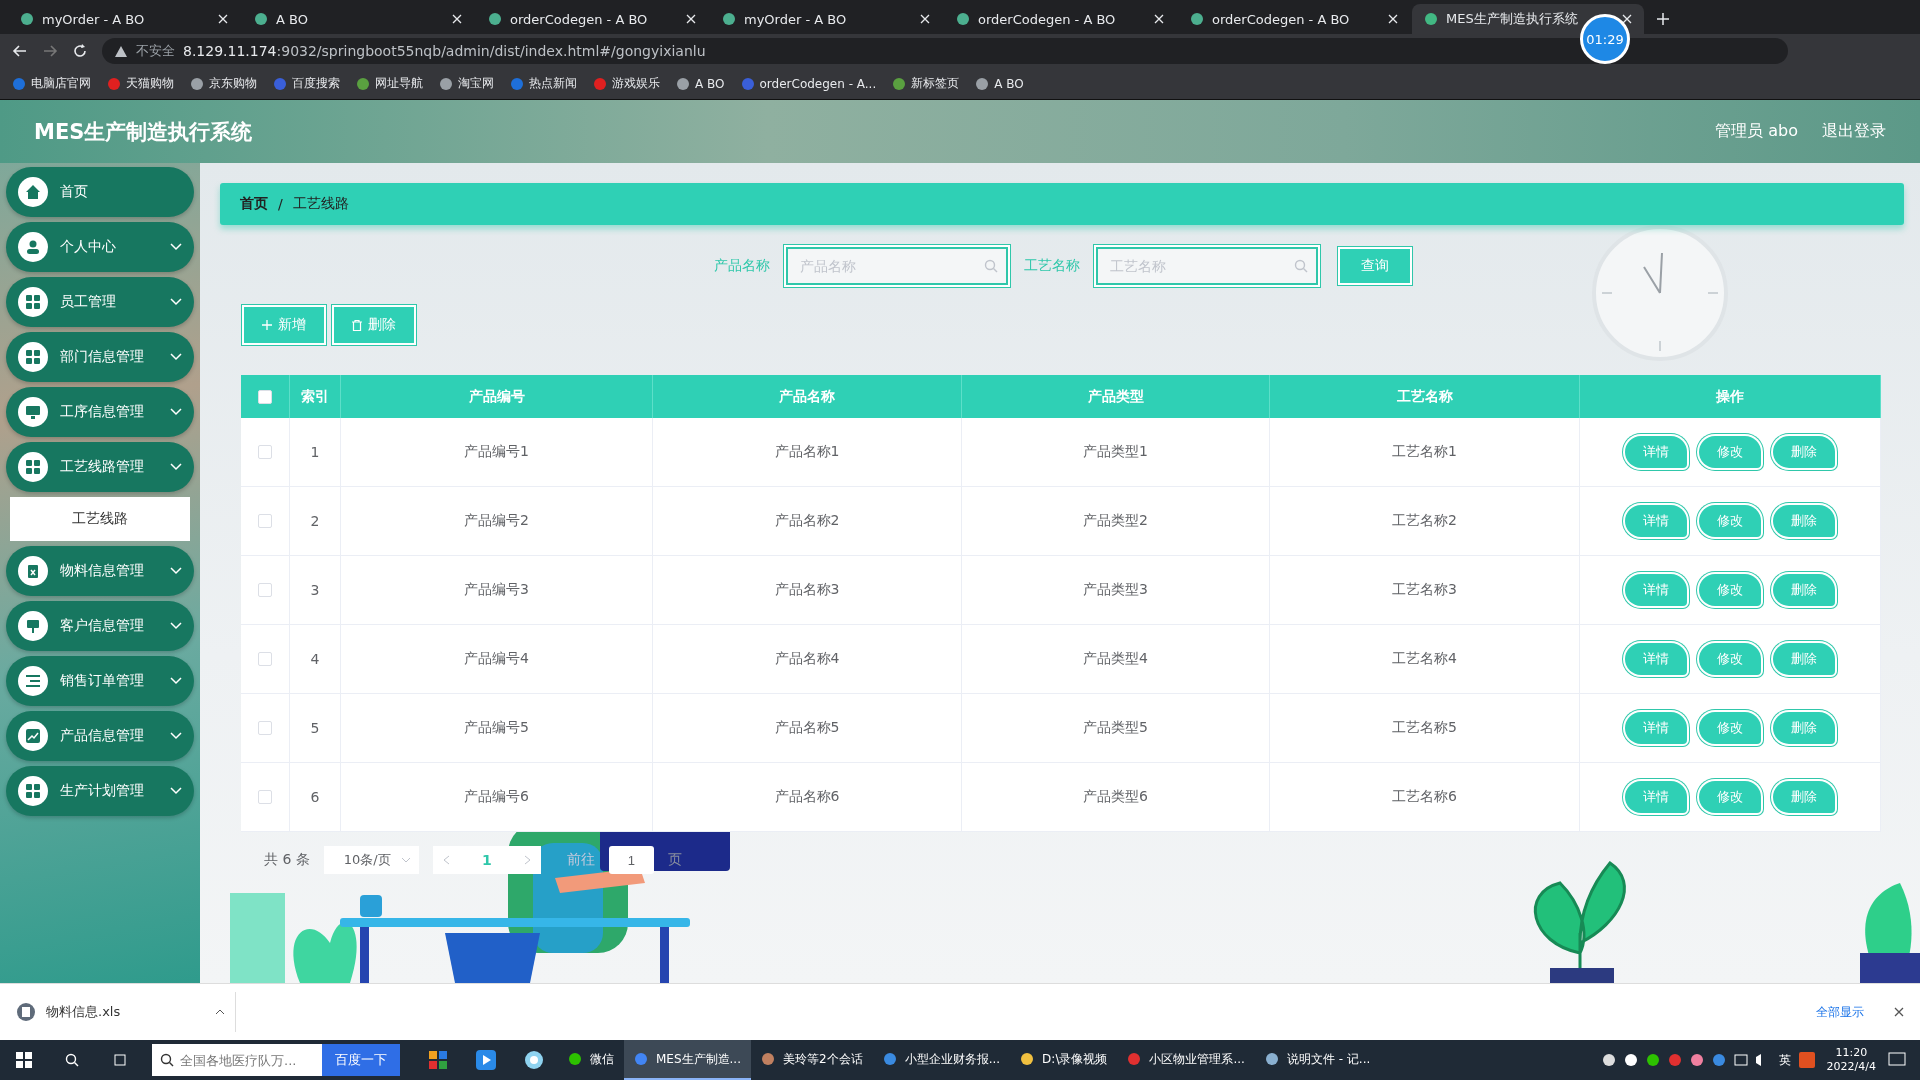  I want to click on taskbar-clock: 11:20 2022/4/4, so click(1851, 1060).